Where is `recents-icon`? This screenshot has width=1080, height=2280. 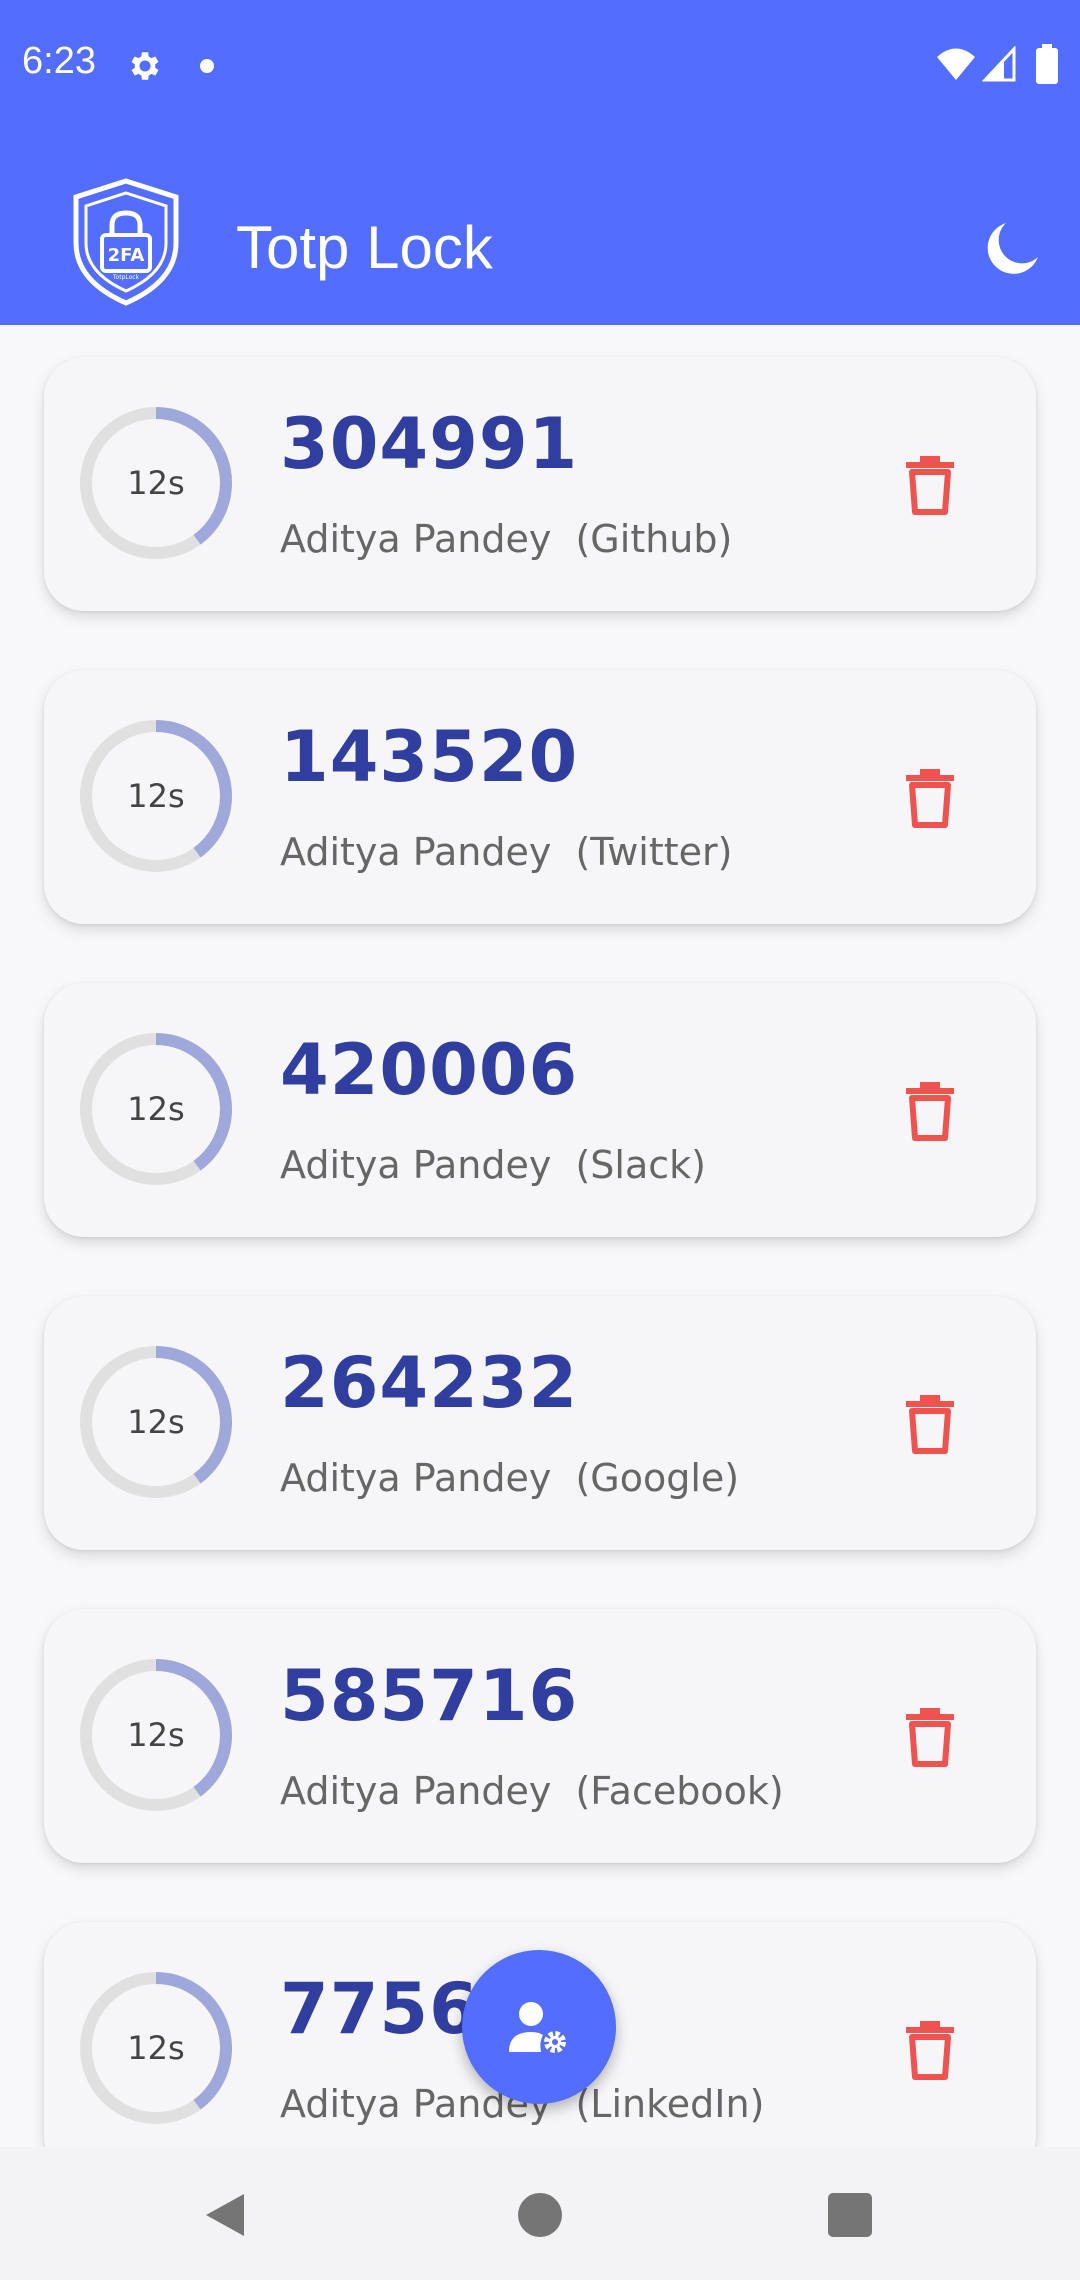
recents-icon is located at coordinates (850, 2215).